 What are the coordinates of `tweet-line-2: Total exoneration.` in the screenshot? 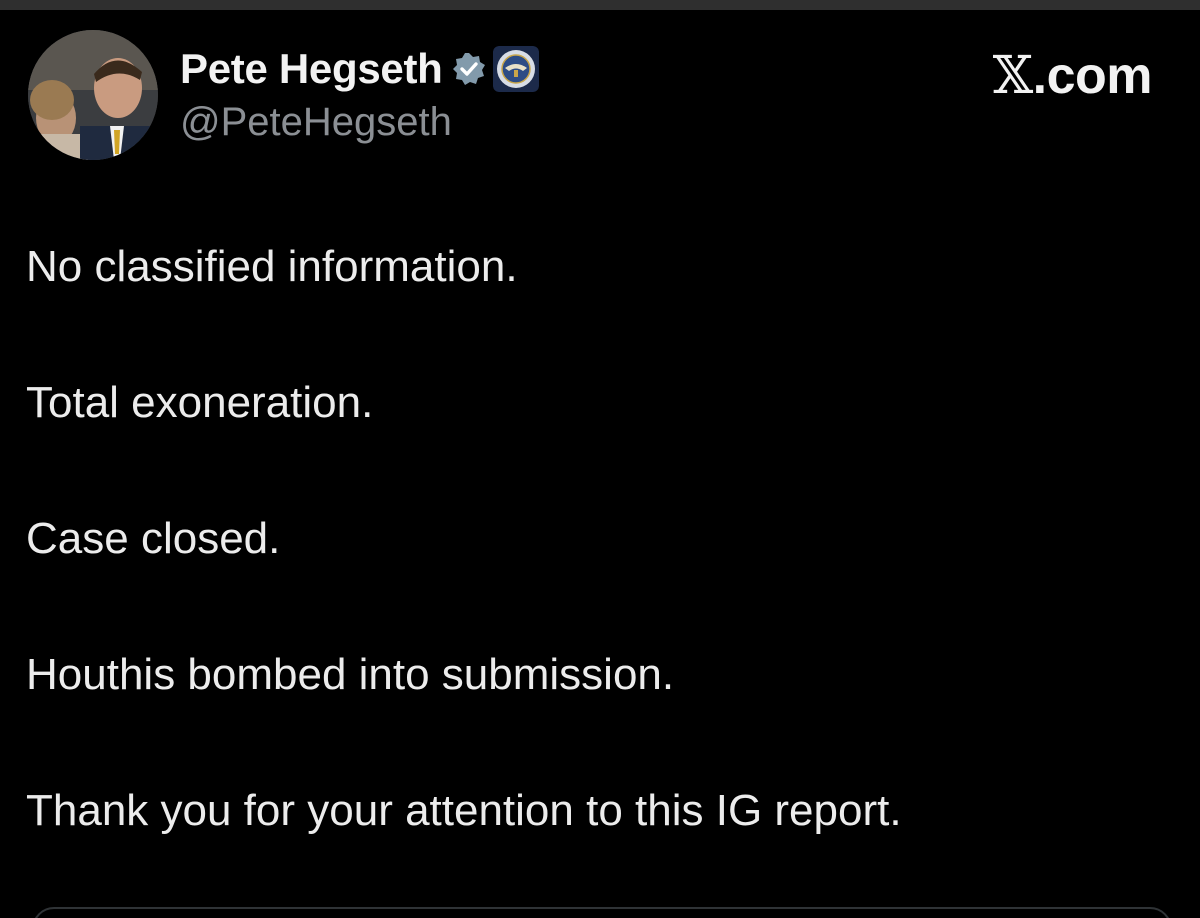 It's located at (200, 402).